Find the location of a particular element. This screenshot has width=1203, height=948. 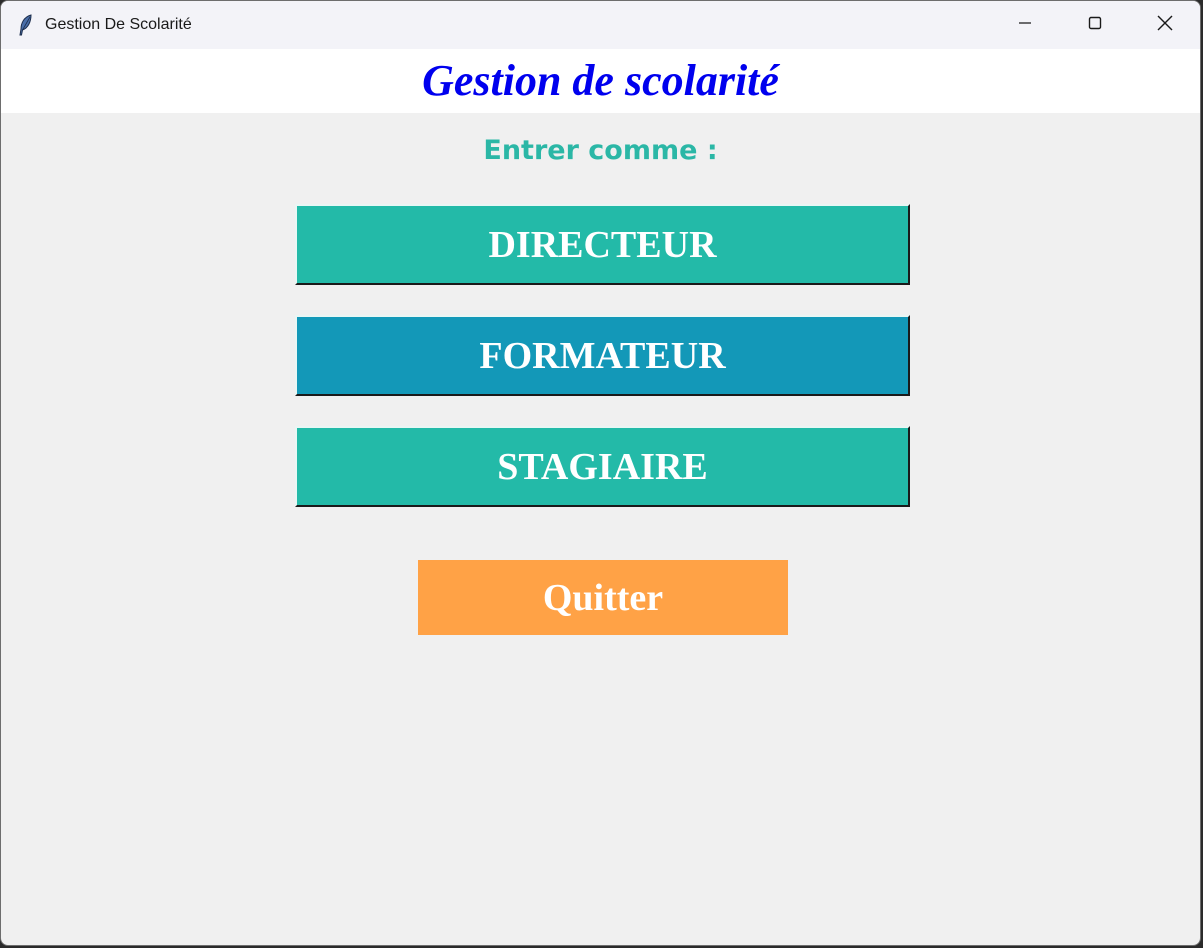

maximize-button is located at coordinates (1095, 25).